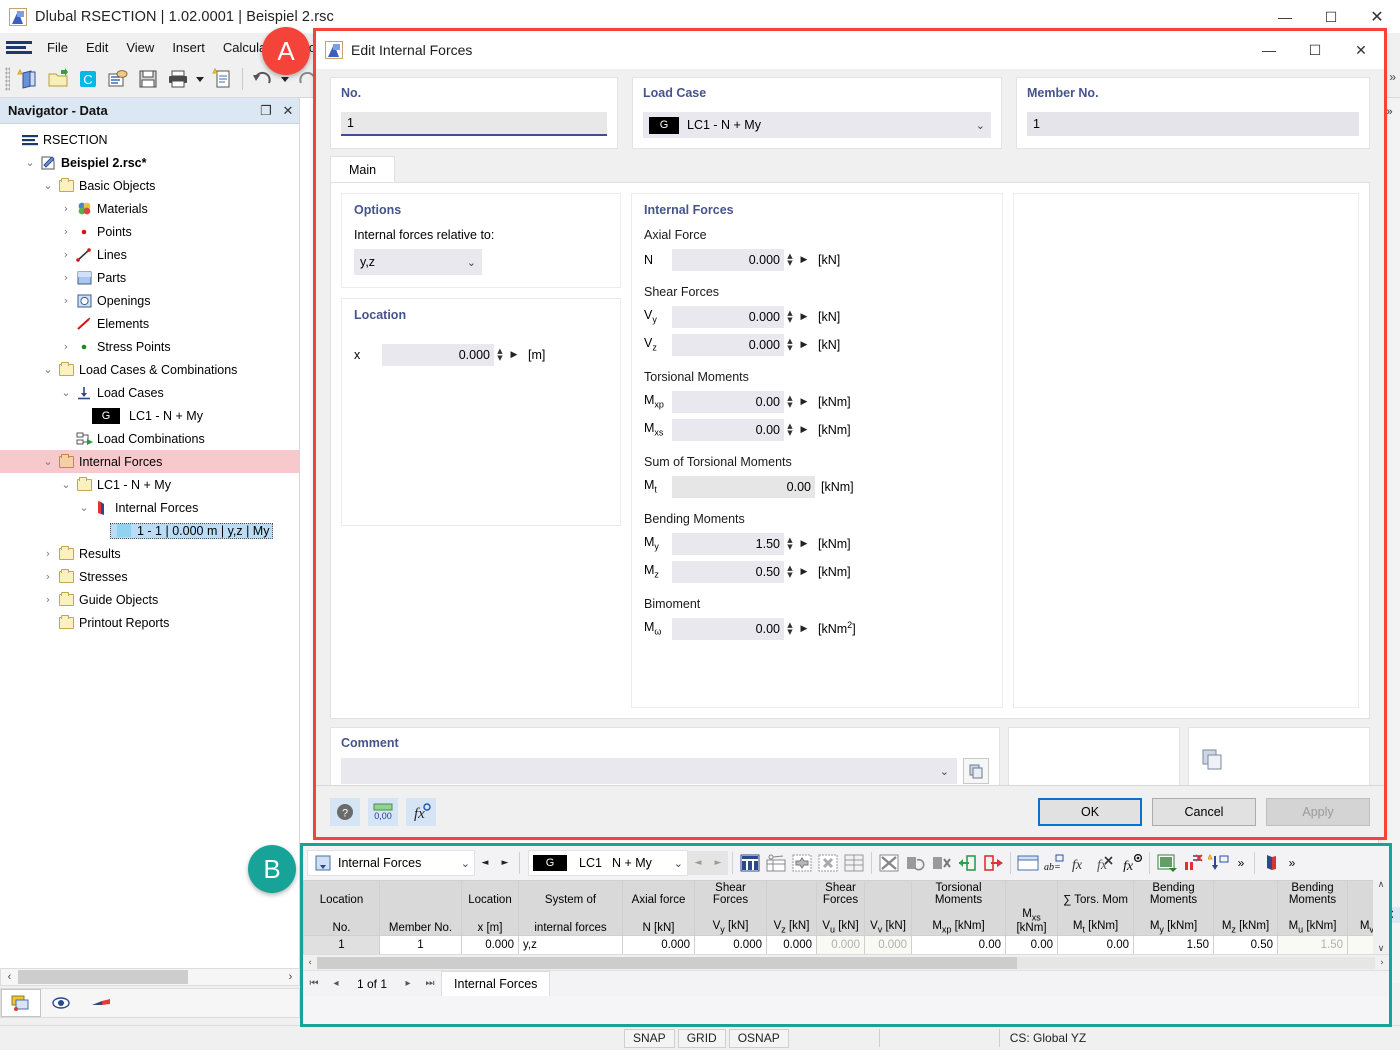  I want to click on force-field-input: 0.000, so click(728, 344).